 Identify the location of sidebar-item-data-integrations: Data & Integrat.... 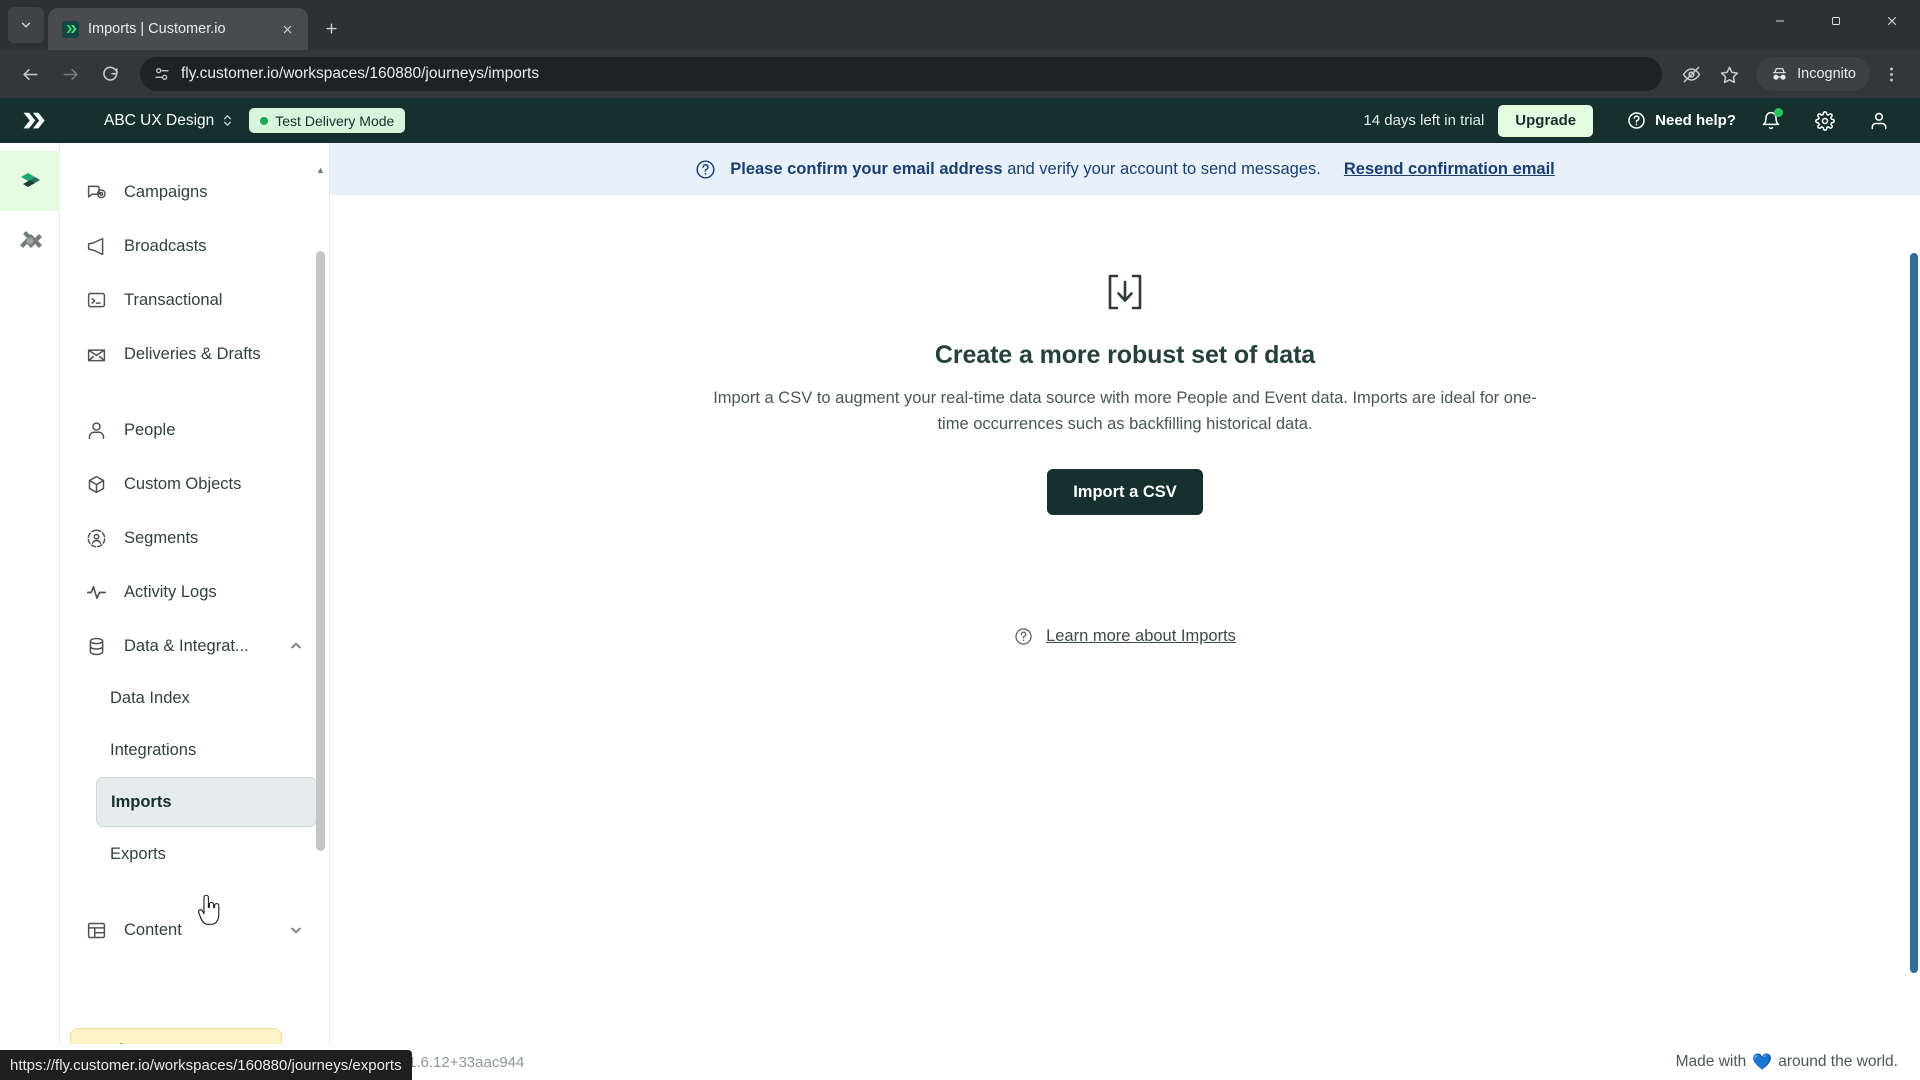
(194, 646).